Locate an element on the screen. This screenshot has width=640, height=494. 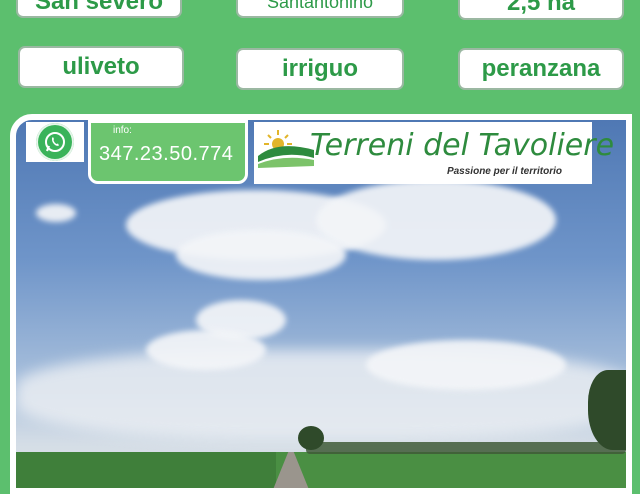
tag-locality: Santantonino is located at coordinates (320, 9).